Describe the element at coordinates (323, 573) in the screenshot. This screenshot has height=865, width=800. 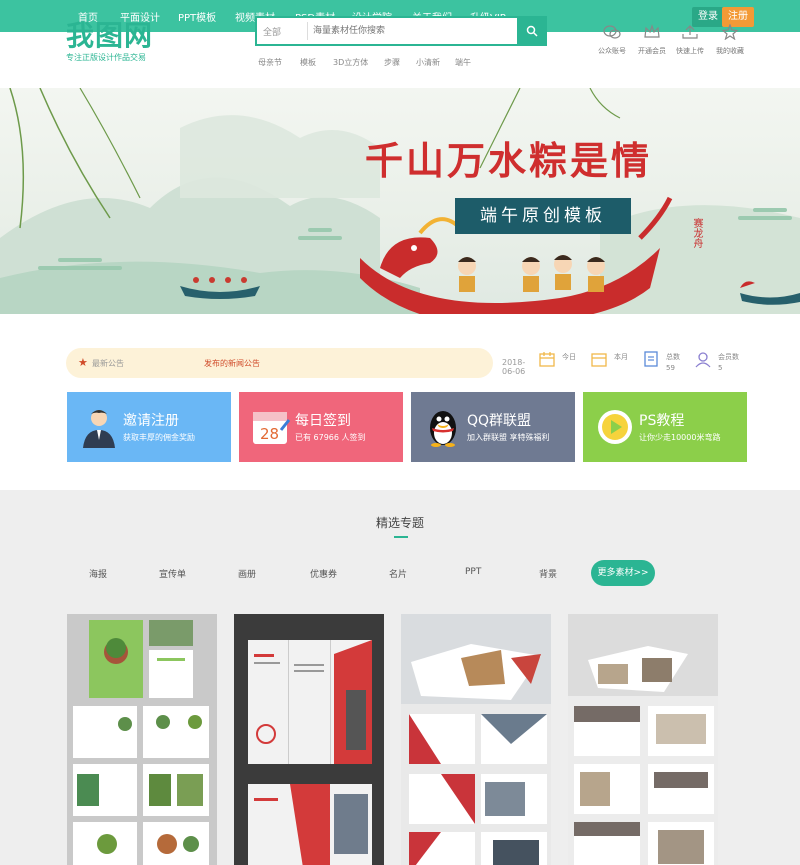
I see `category-tab-coupon: 优惠券` at that location.